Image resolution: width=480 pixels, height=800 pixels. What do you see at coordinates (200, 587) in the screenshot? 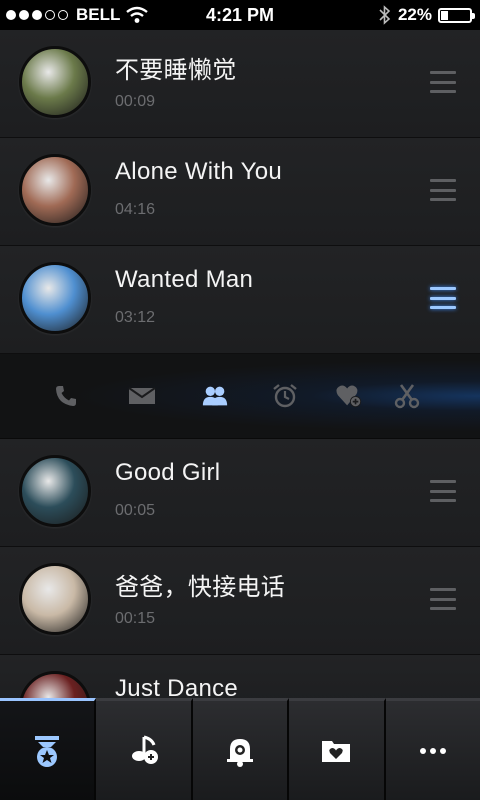
I see `track-title: 爸爸，快接电话` at bounding box center [200, 587].